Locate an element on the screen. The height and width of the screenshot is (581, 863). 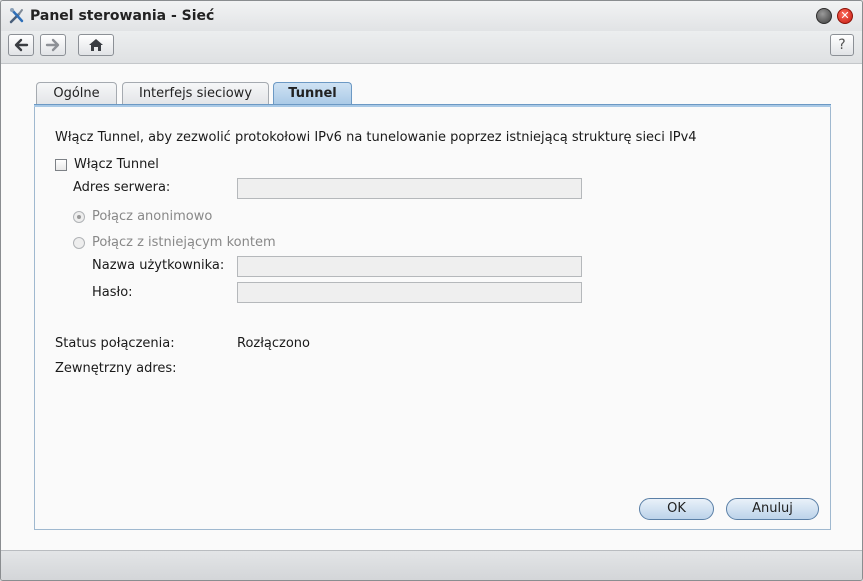
cancel-button: Anuluj is located at coordinates (772, 509).